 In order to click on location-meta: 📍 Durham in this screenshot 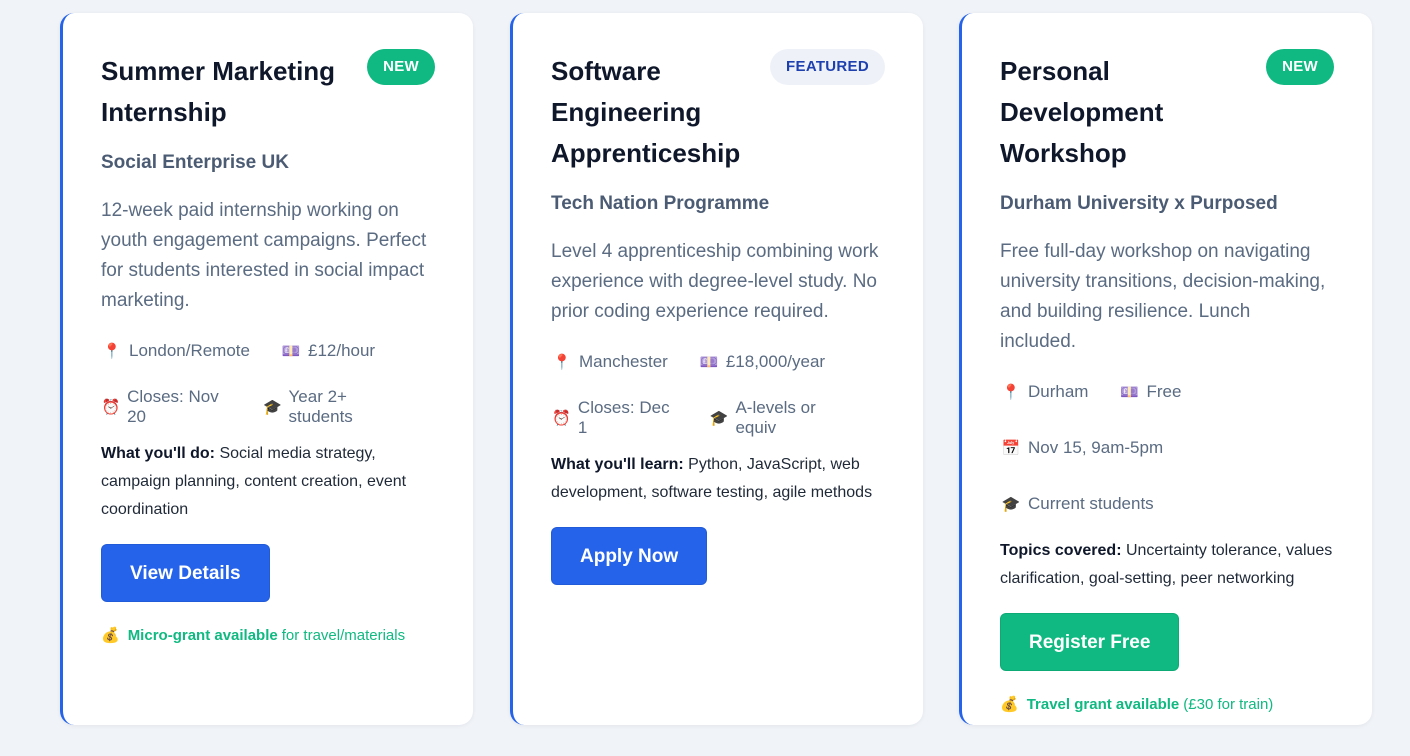, I will do `click(1044, 392)`.